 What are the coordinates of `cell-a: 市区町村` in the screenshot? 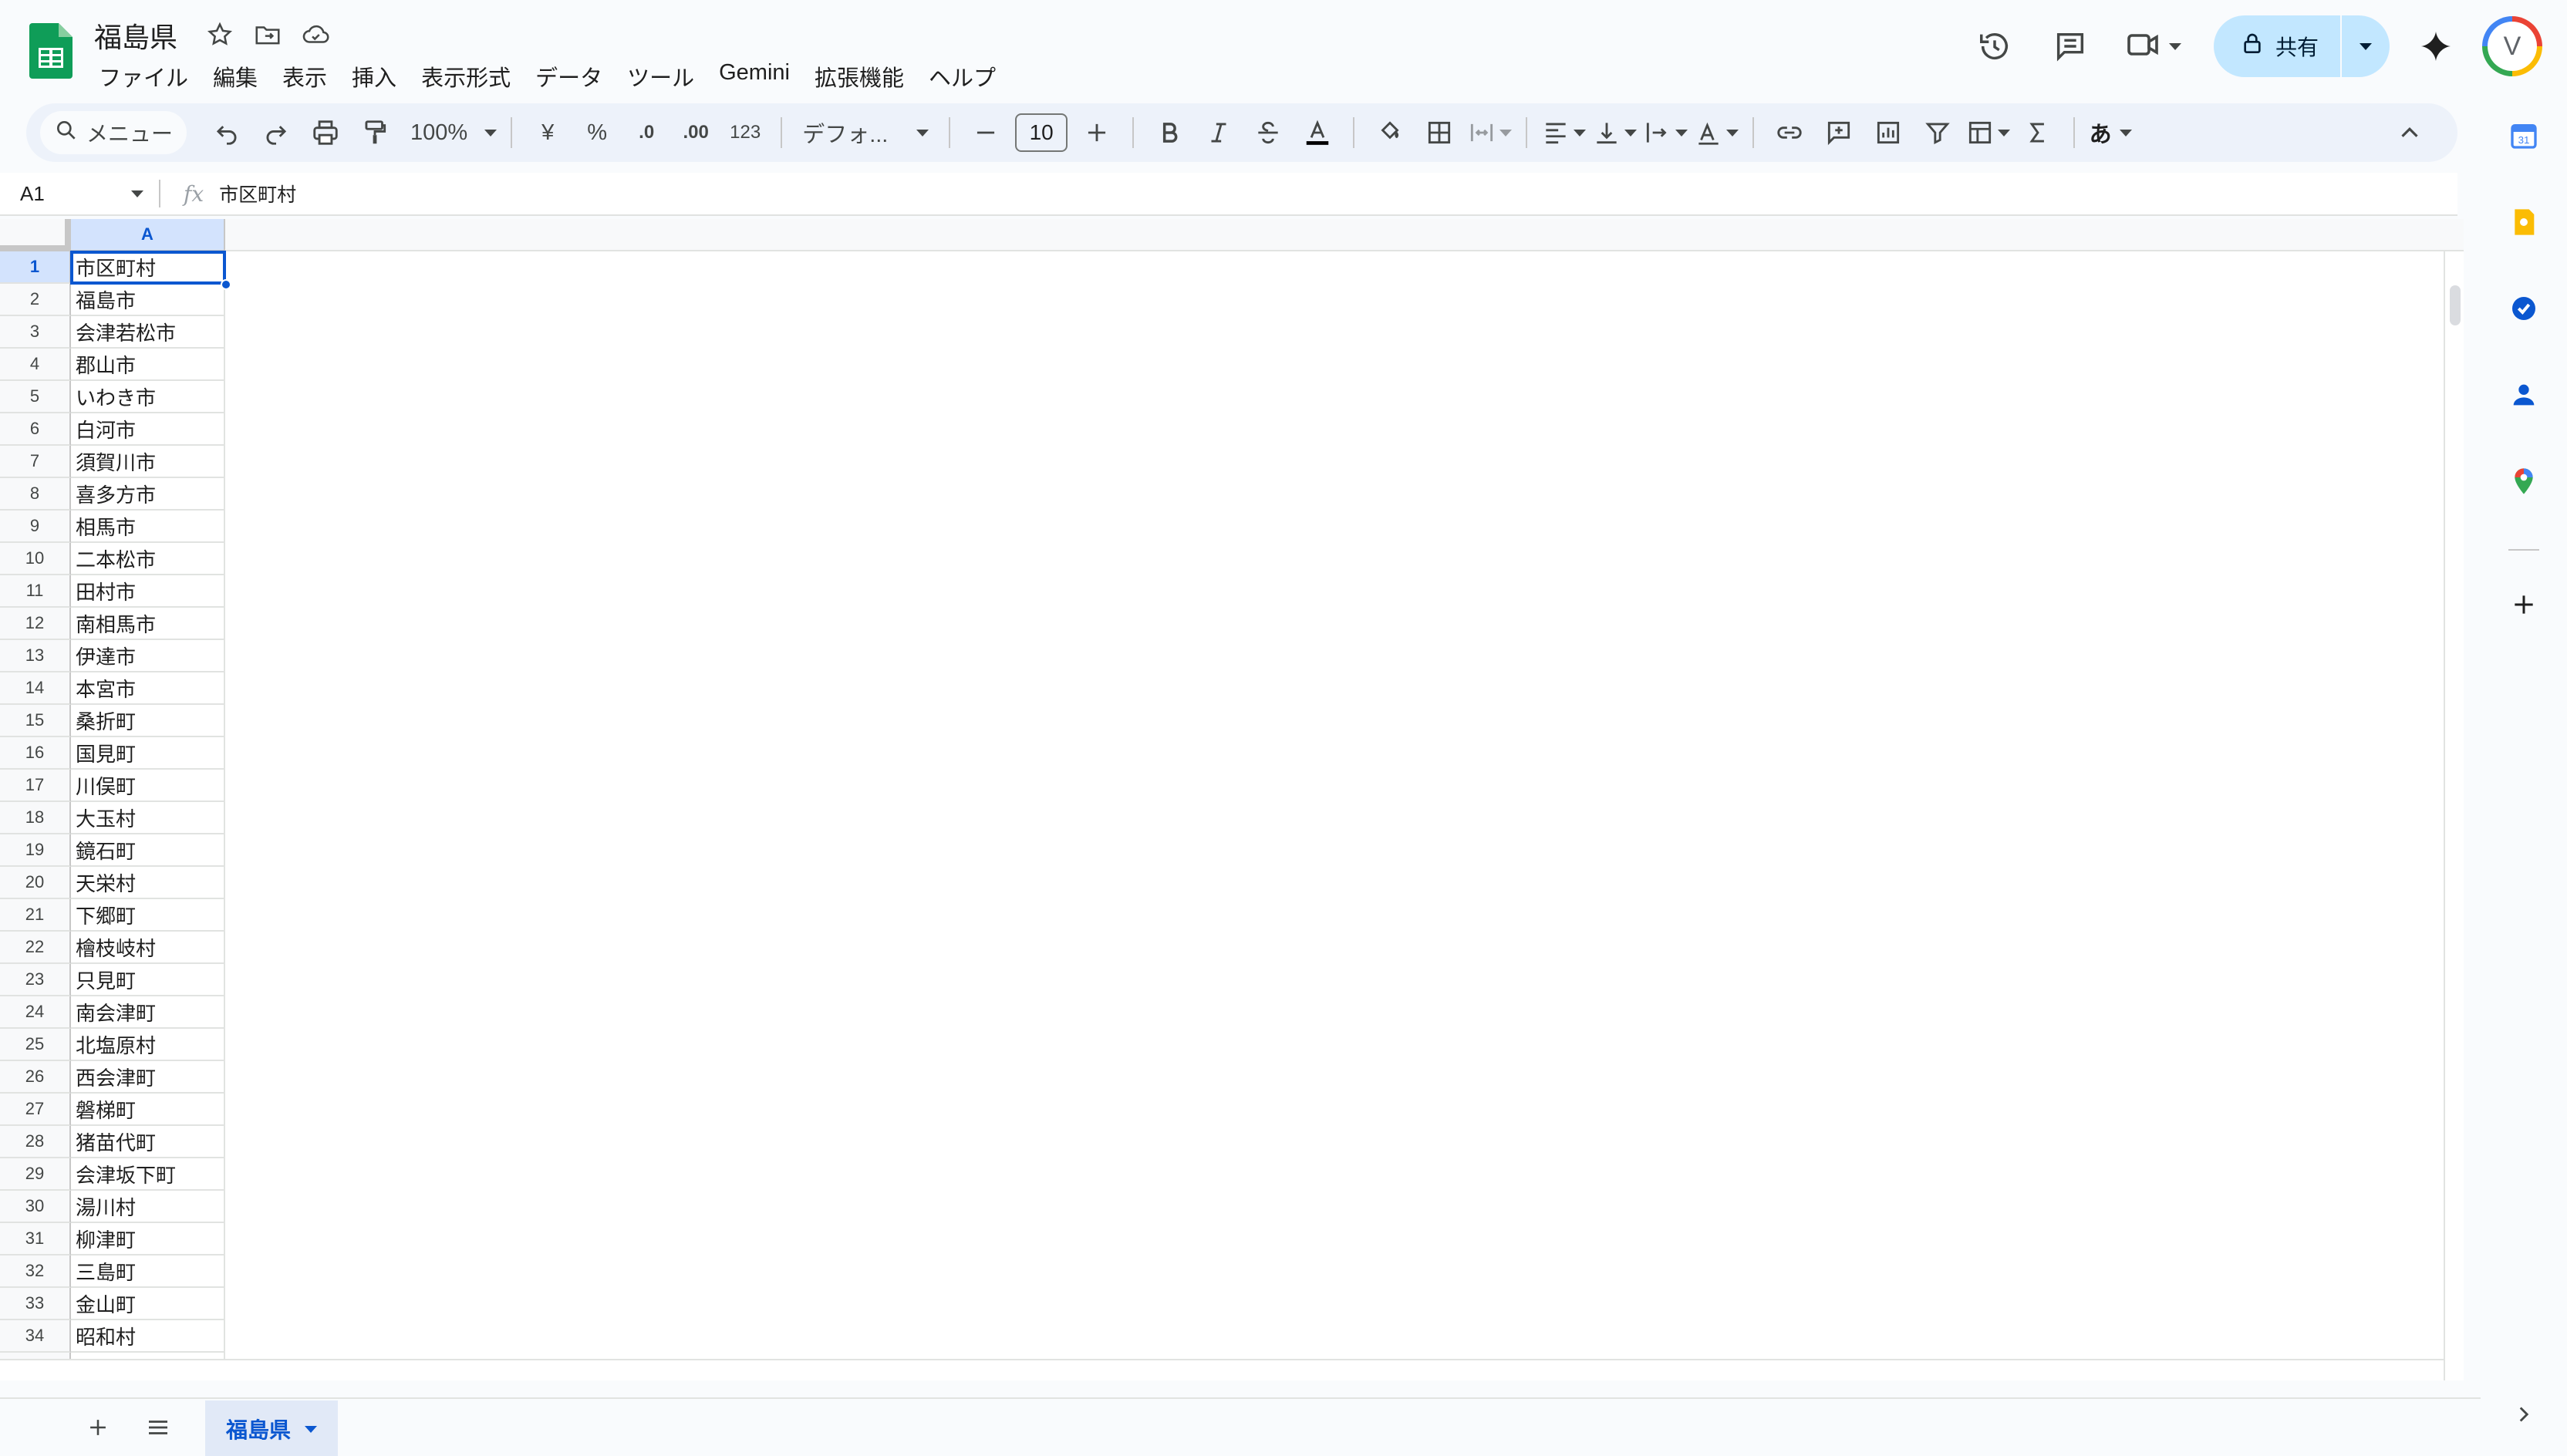 It's located at (148, 268).